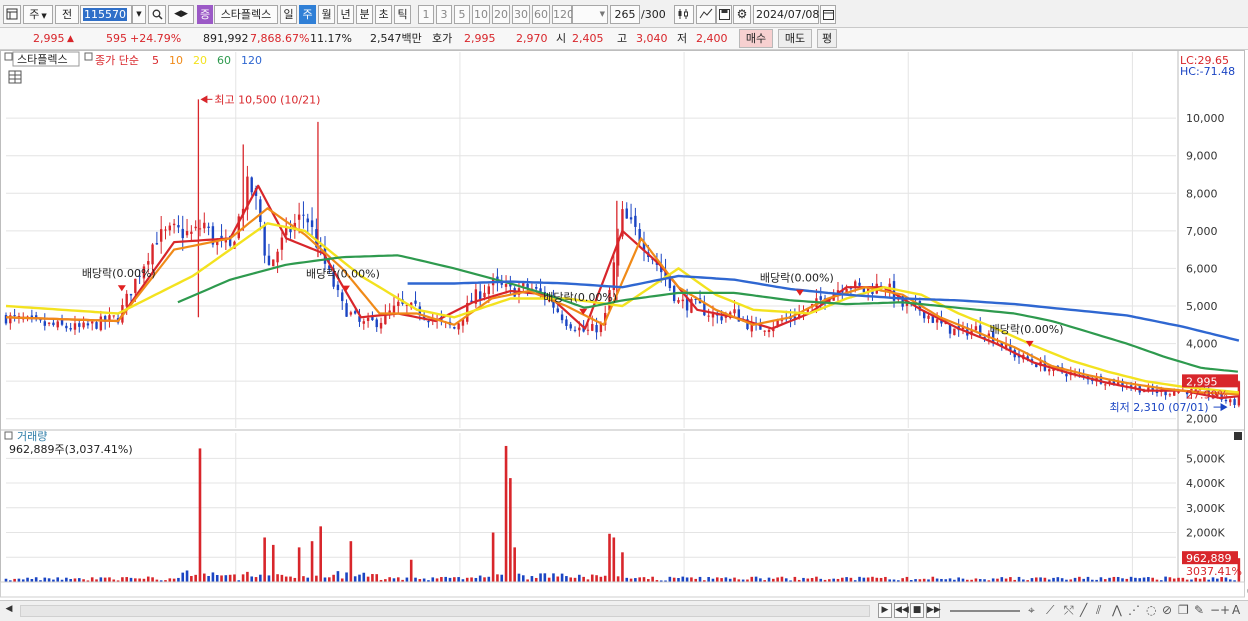 The image size is (1248, 621). I want to click on avg-button: 평, so click(827, 38).